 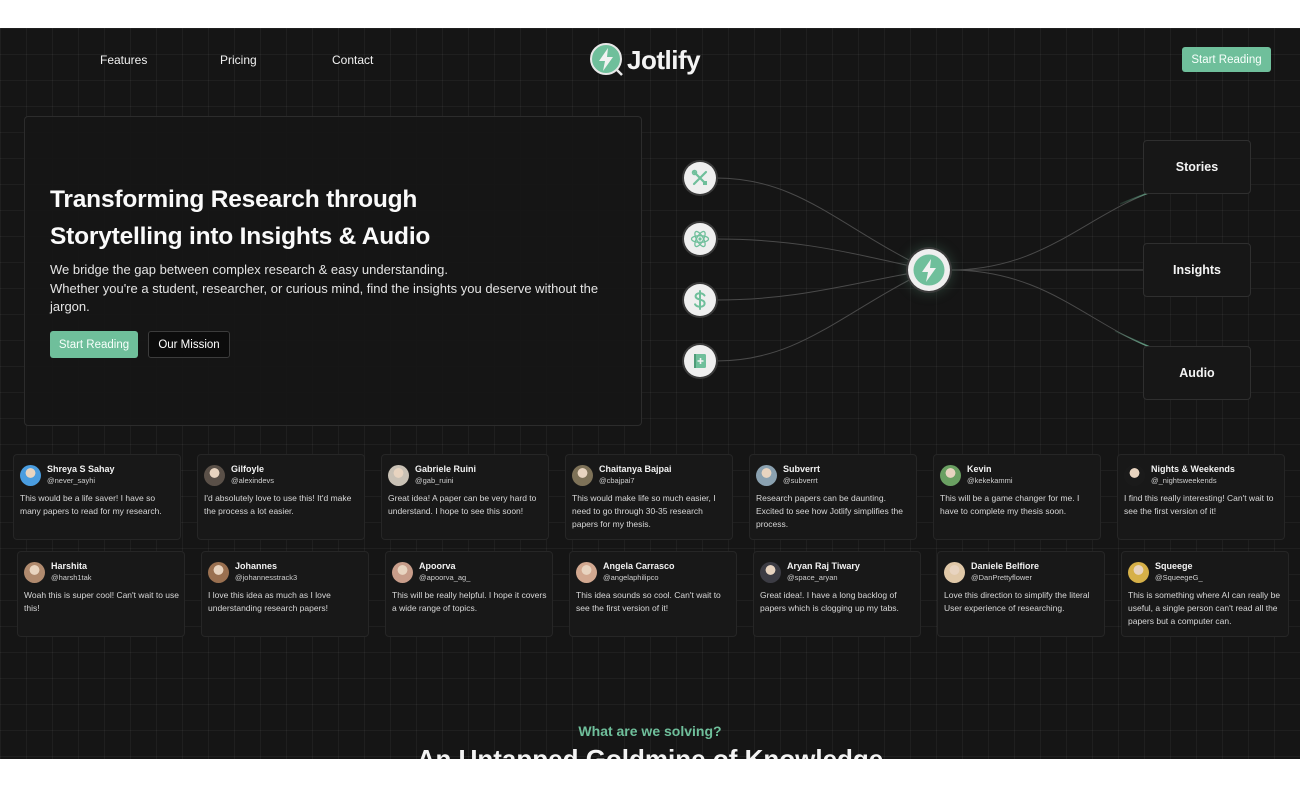 What do you see at coordinates (1005, 566) in the screenshot?
I see `testimonial-name: Daniele Belfiore` at bounding box center [1005, 566].